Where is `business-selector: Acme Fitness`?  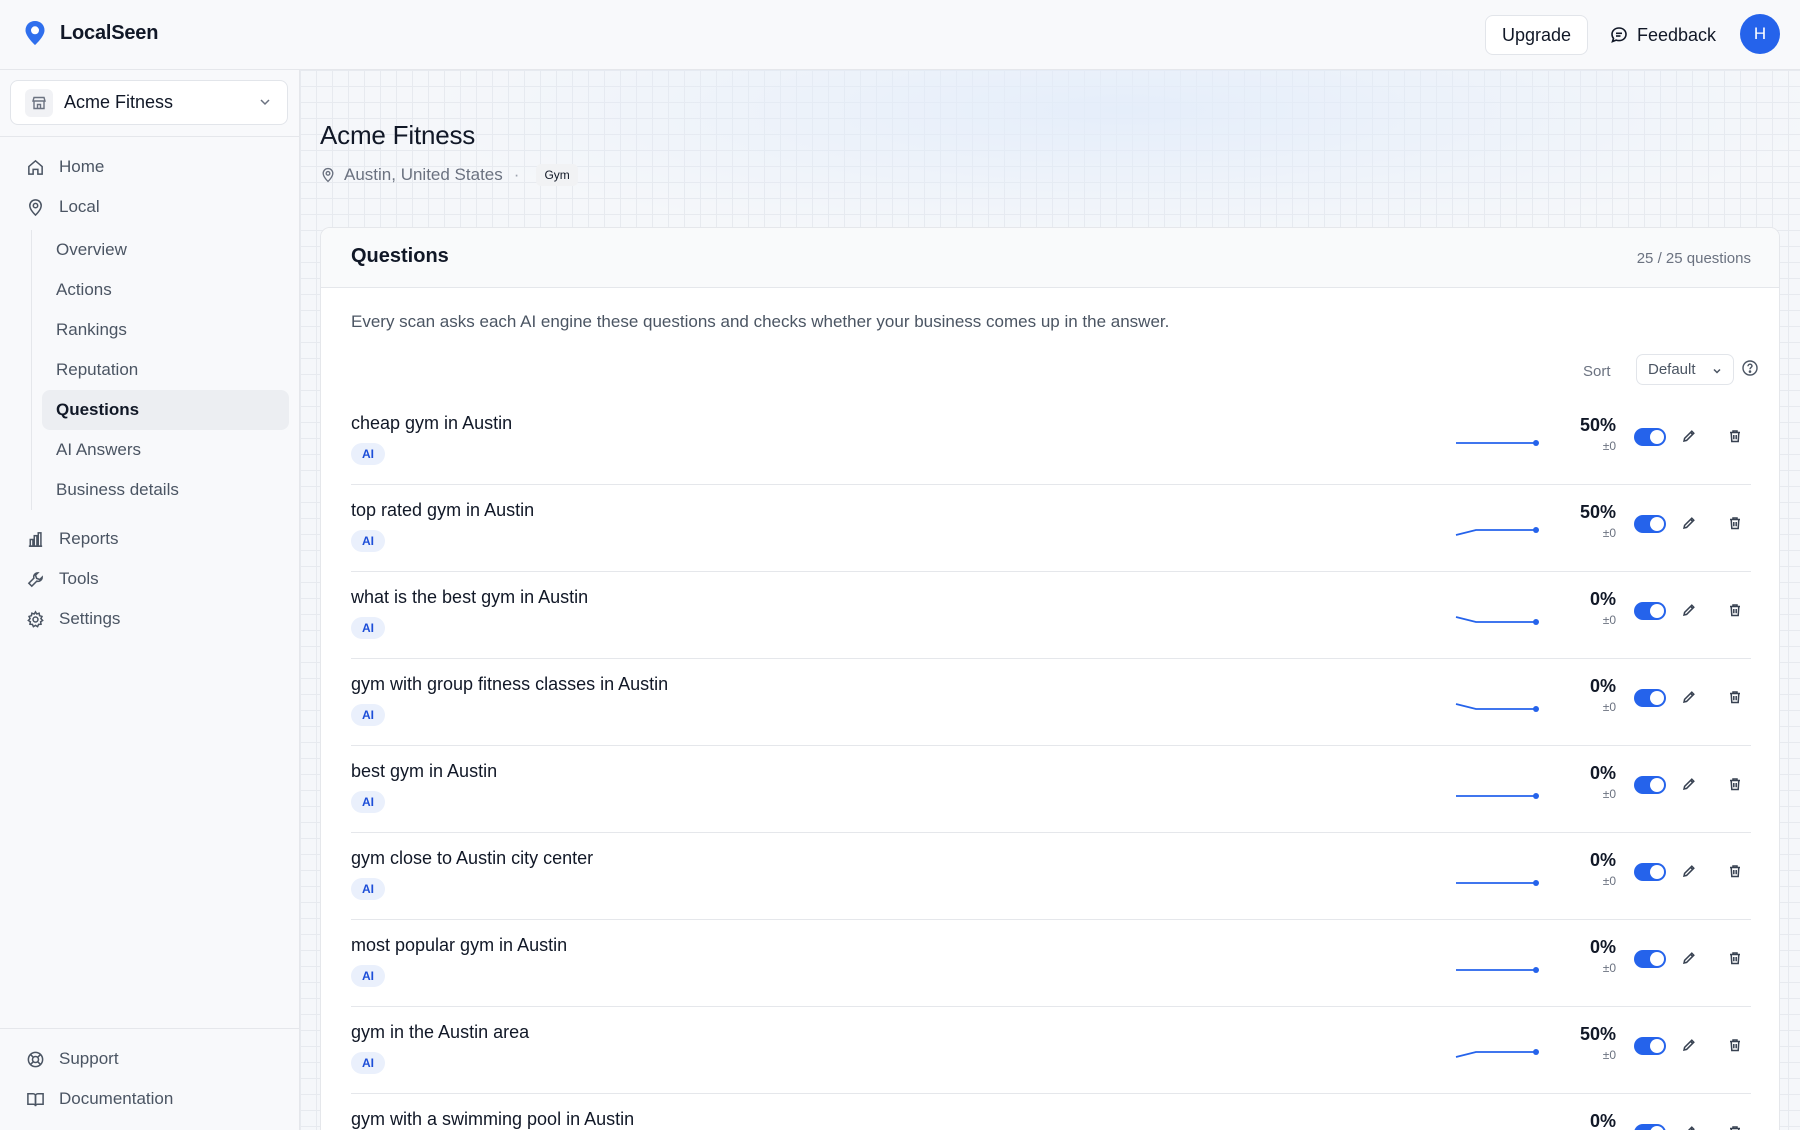
business-selector: Acme Fitness is located at coordinates (149, 102).